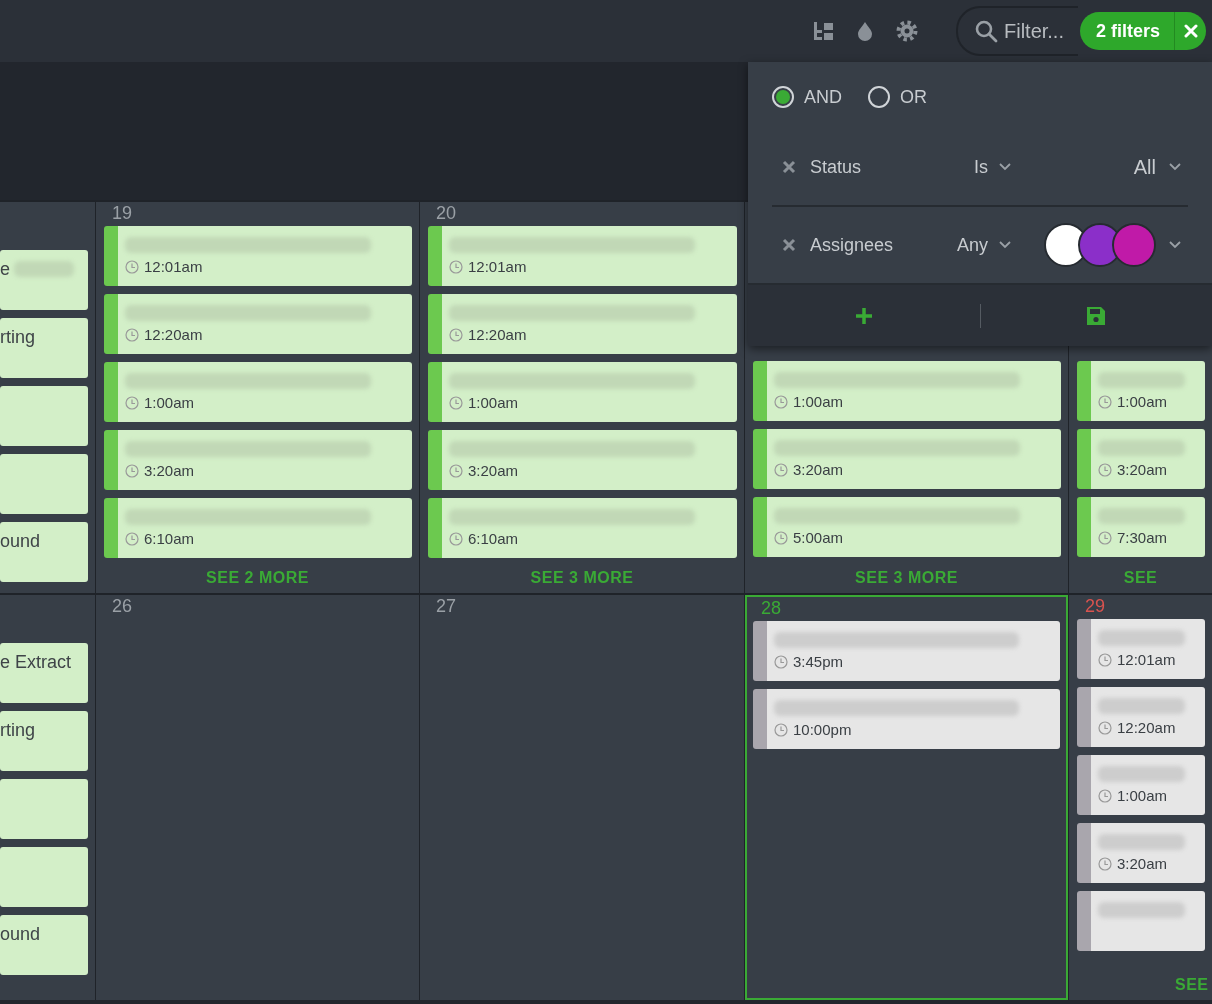 This screenshot has width=1212, height=1004. I want to click on day-number: 27, so click(447, 606).